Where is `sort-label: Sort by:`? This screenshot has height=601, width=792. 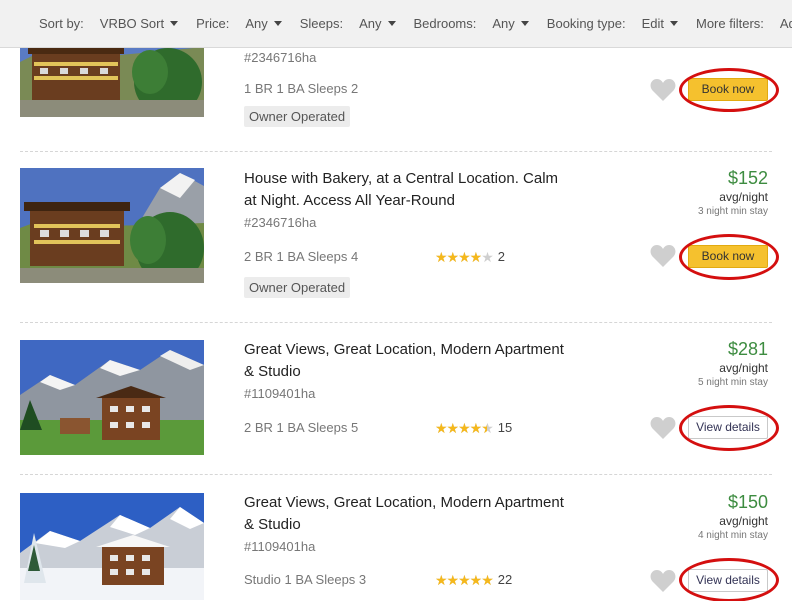 sort-label: Sort by: is located at coordinates (61, 23).